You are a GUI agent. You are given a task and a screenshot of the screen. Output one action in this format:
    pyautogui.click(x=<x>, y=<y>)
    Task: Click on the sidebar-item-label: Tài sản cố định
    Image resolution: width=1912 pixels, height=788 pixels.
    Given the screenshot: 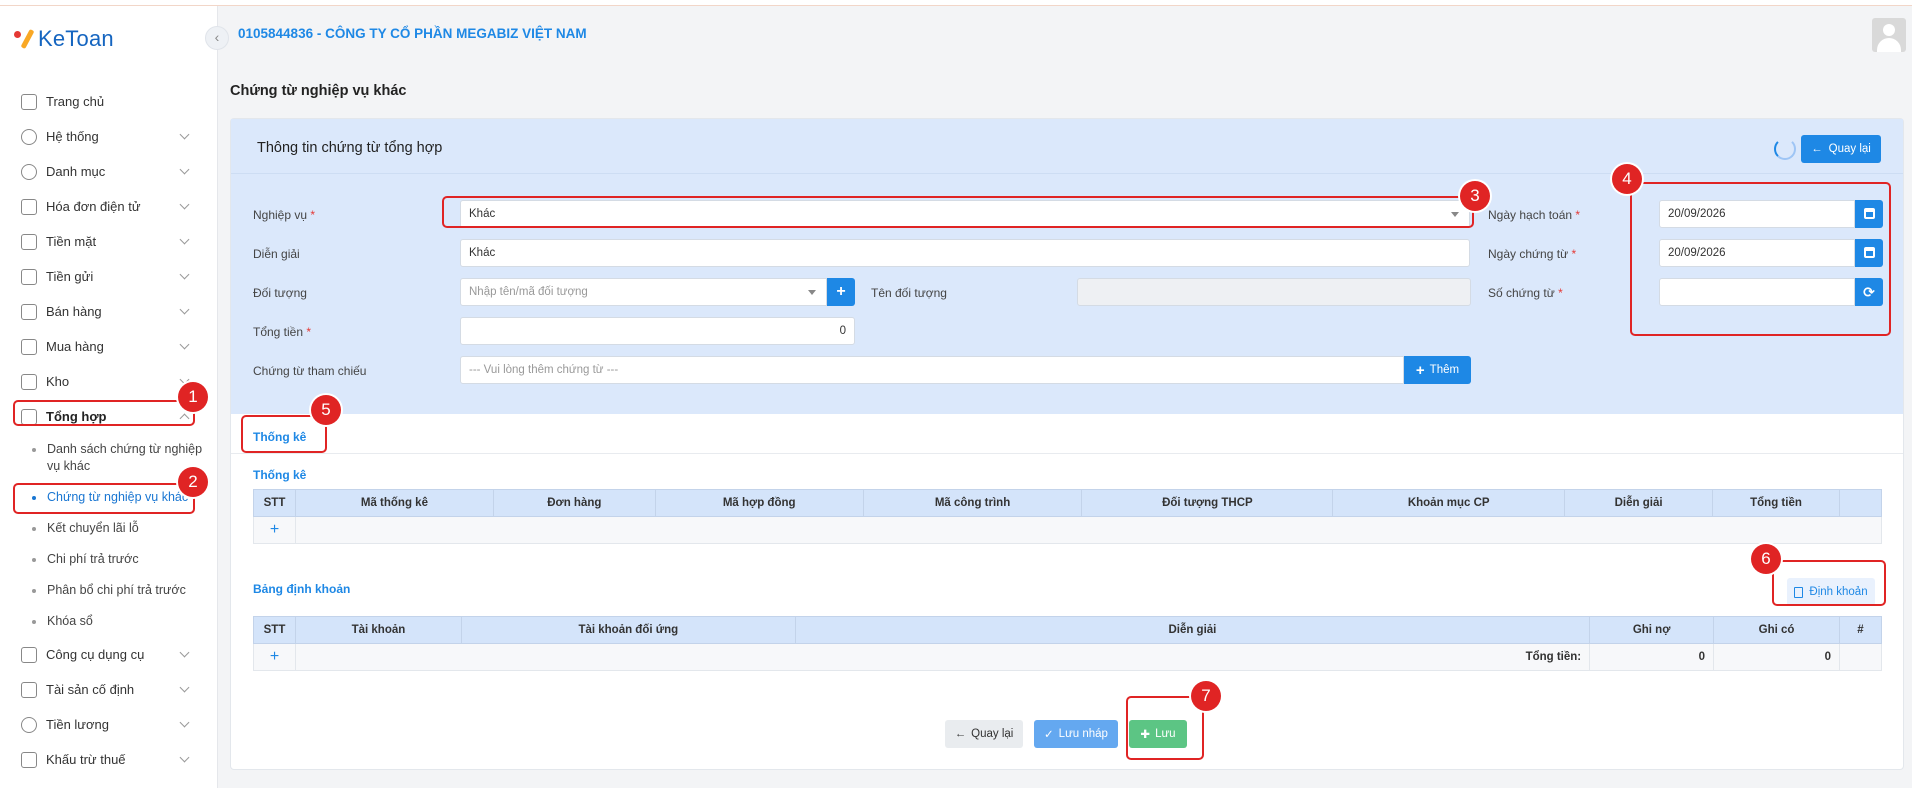 What is the action you would take?
    pyautogui.click(x=90, y=689)
    